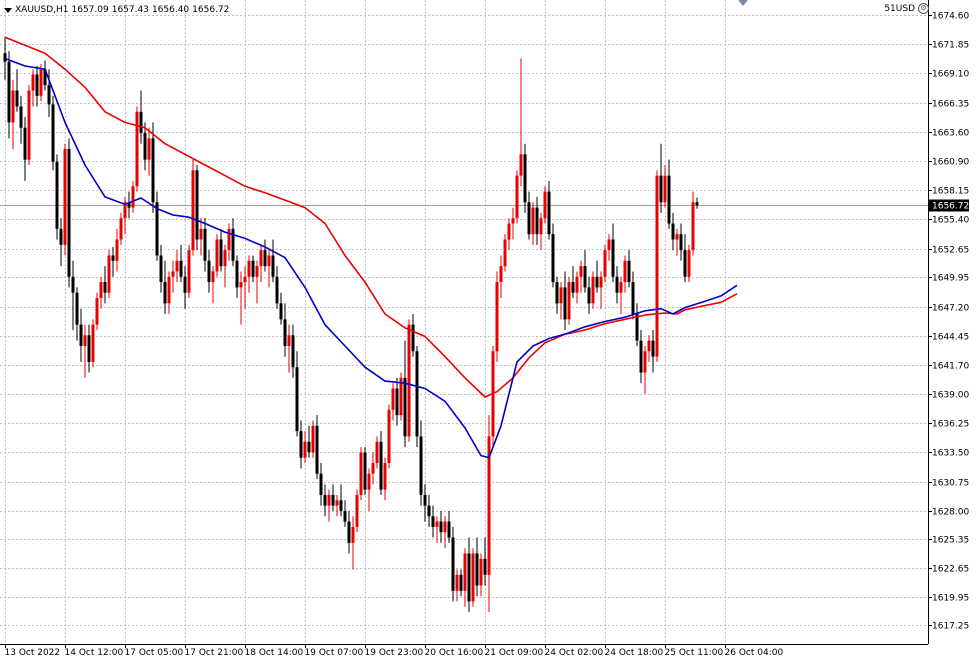 The width and height of the screenshot is (976, 667). I want to click on y-tick-label: 1630.75, so click(950, 484).